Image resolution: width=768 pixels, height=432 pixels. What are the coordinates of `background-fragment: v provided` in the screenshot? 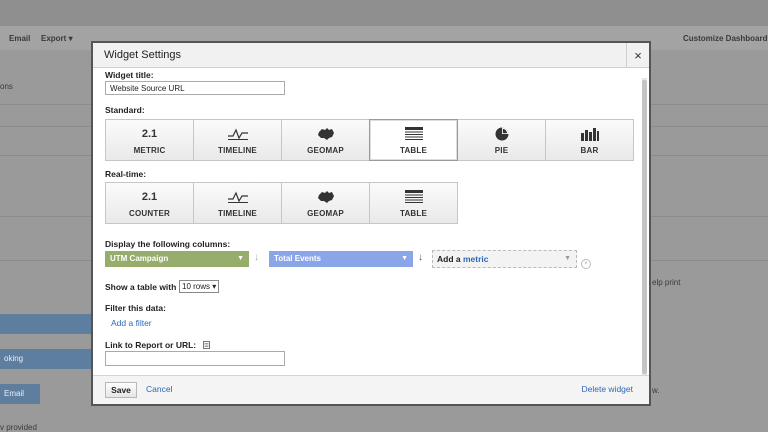 It's located at (18, 427).